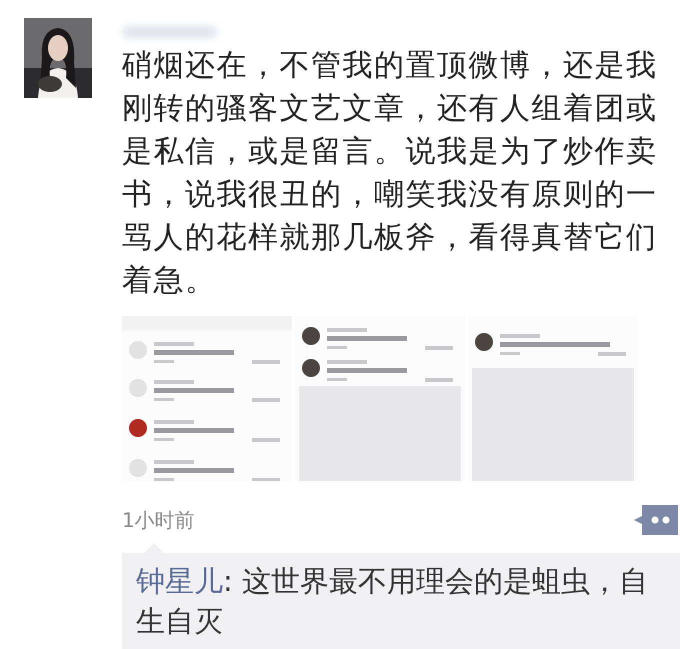 The image size is (700, 649). I want to click on comment-icon, so click(656, 520).